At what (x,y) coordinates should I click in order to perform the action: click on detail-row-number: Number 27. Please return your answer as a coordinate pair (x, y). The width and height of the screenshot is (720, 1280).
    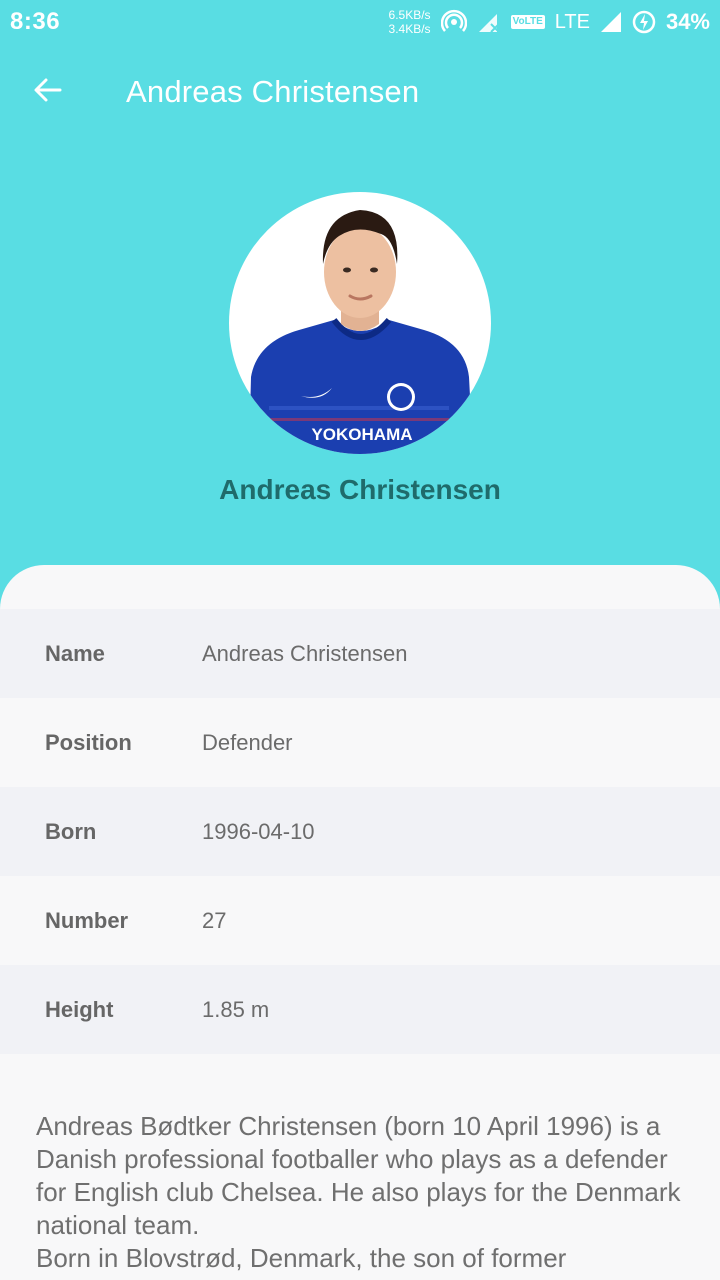
    Looking at the image, I should click on (360, 920).